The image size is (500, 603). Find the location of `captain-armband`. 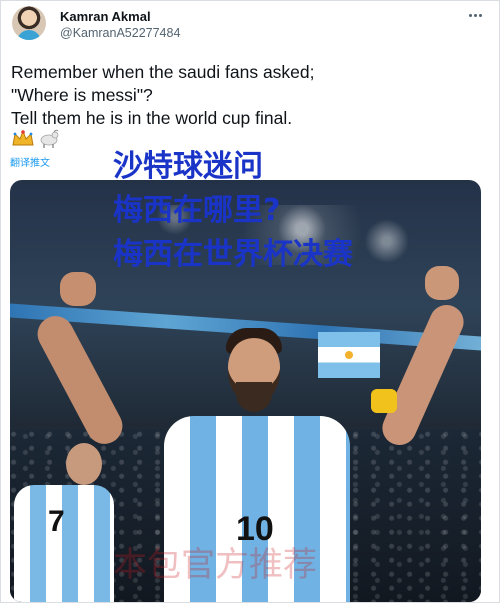

captain-armband is located at coordinates (384, 401).